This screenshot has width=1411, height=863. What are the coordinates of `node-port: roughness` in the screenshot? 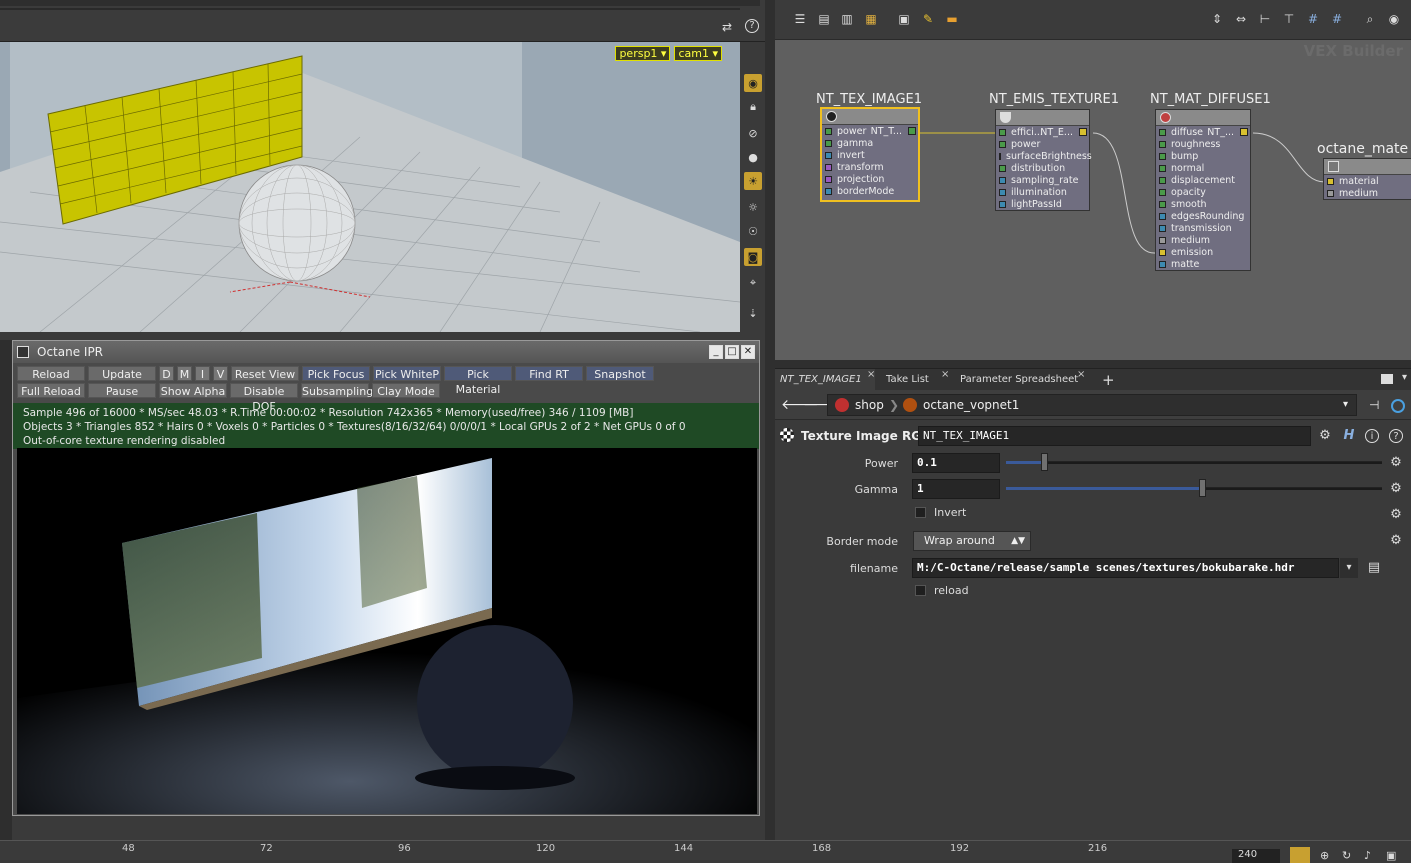 It's located at (1203, 144).